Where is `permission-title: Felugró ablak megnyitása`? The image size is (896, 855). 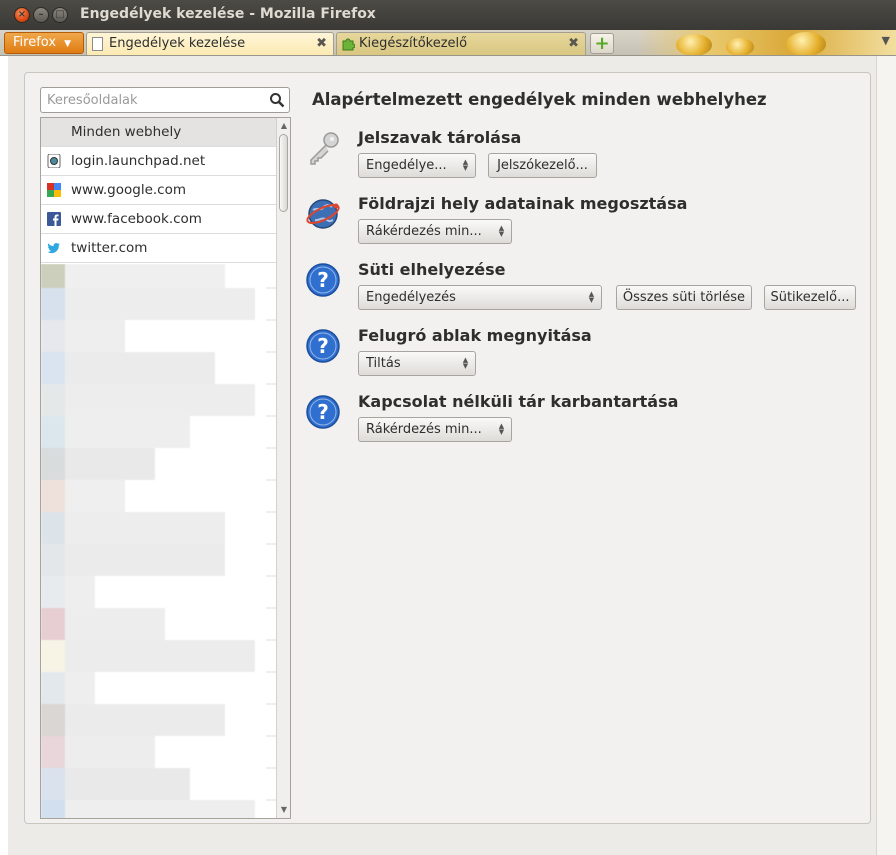
permission-title: Felugró ablak megnyitása is located at coordinates (475, 335).